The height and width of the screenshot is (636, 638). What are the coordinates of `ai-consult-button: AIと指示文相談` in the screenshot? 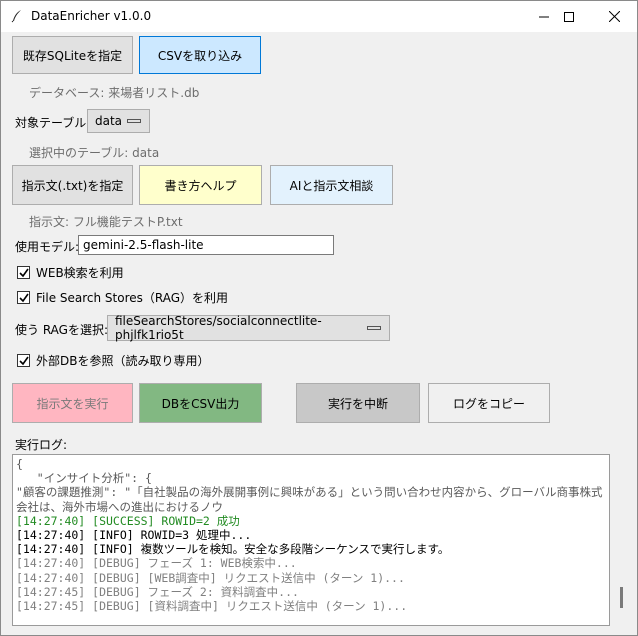 It's located at (331, 185).